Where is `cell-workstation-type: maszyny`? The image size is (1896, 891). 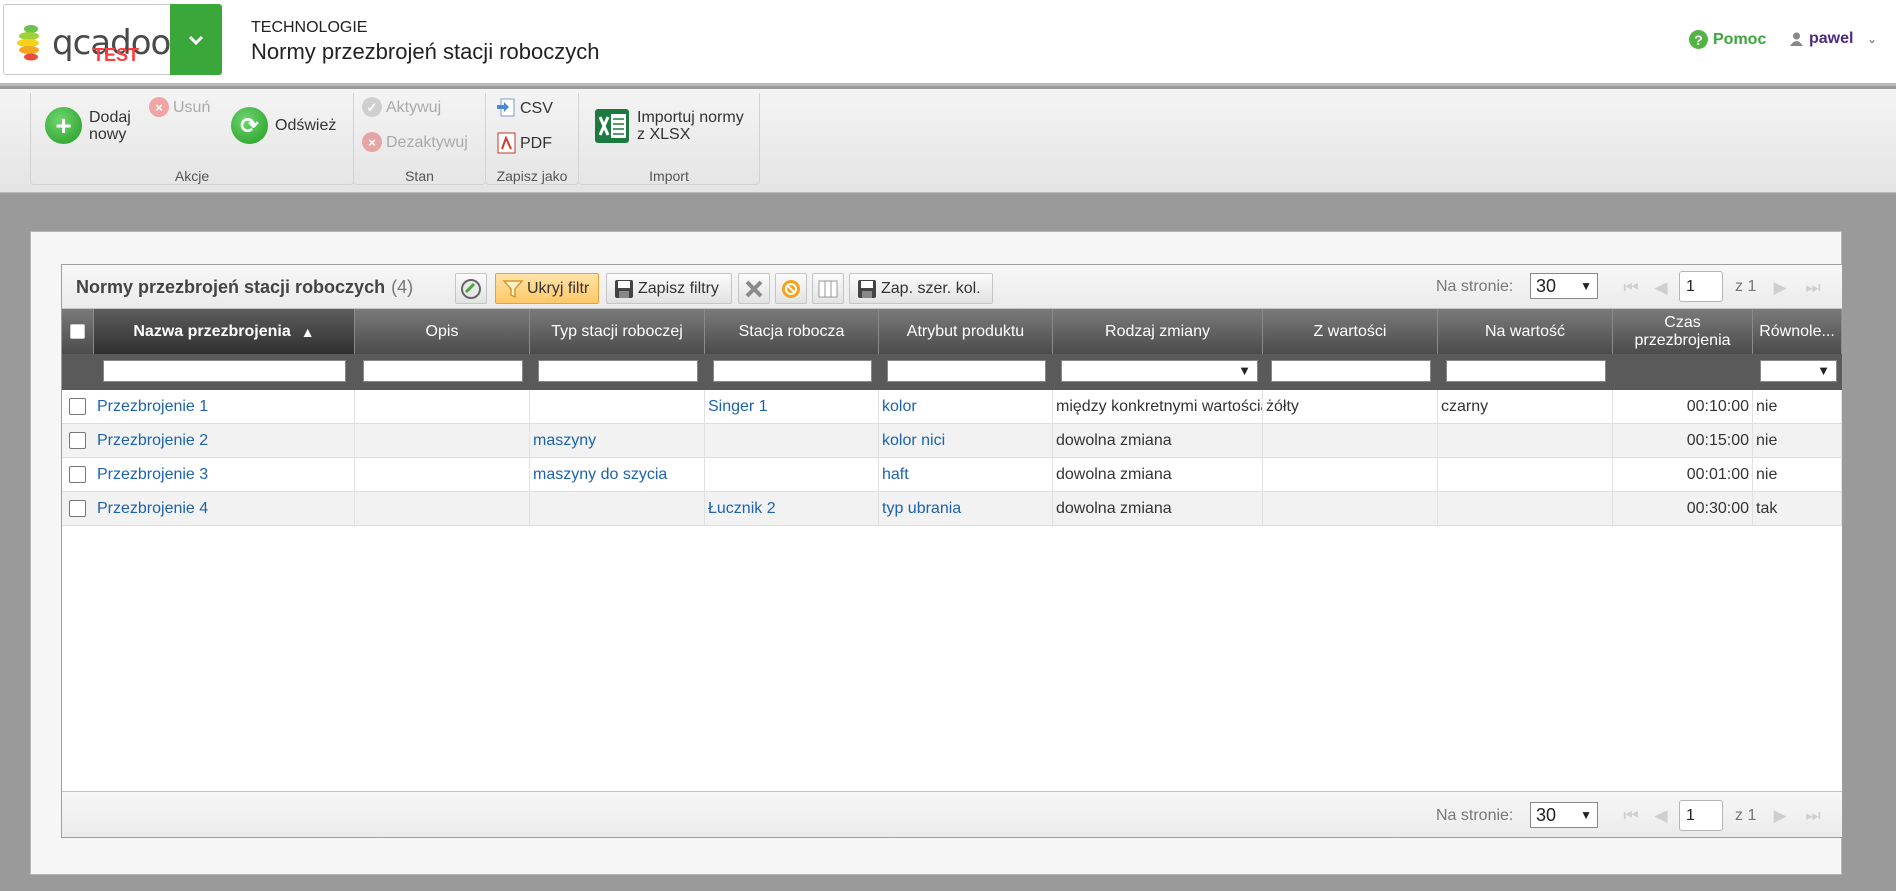
cell-workstation-type: maszyny is located at coordinates (617, 441).